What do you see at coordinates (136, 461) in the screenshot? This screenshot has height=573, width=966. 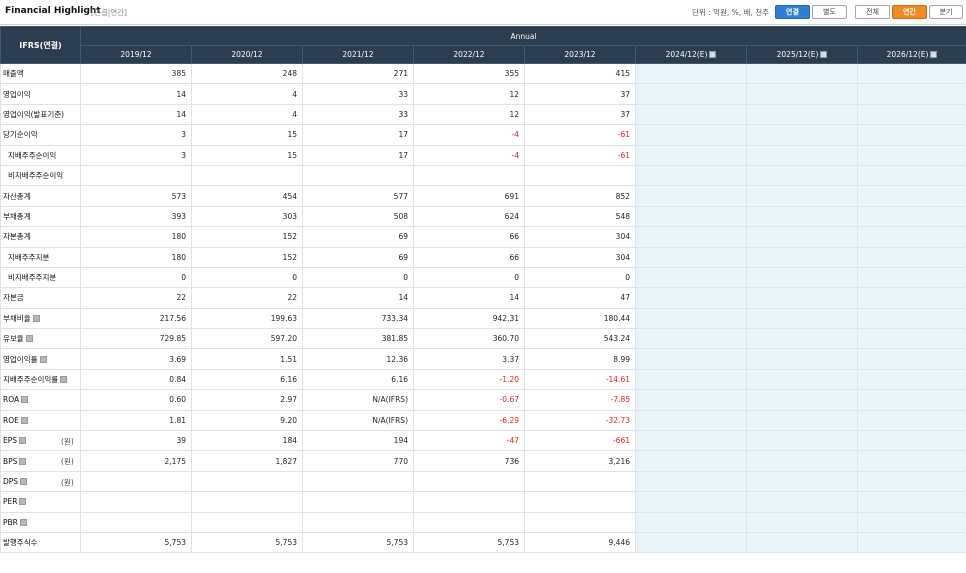 I see `table-cell: 2,175` at bounding box center [136, 461].